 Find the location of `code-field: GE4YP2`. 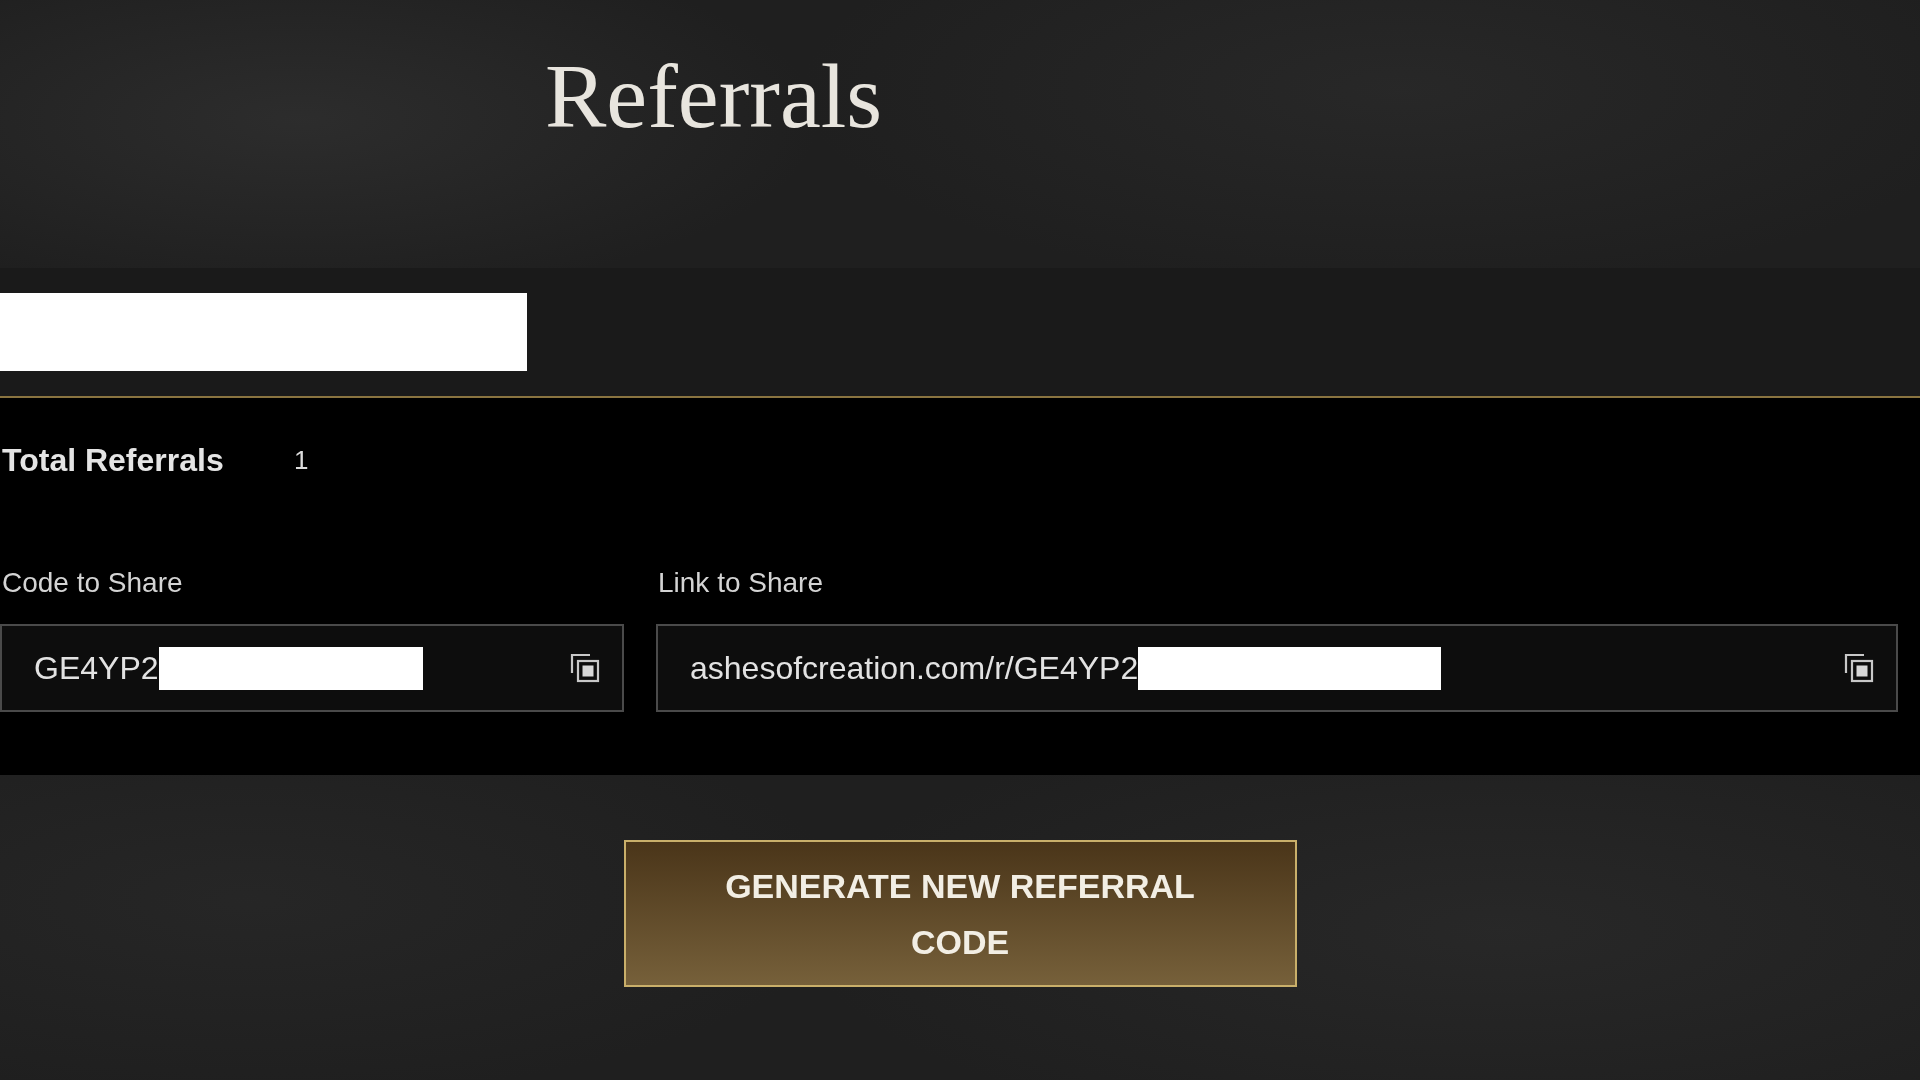

code-field: GE4YP2 is located at coordinates (312, 668).